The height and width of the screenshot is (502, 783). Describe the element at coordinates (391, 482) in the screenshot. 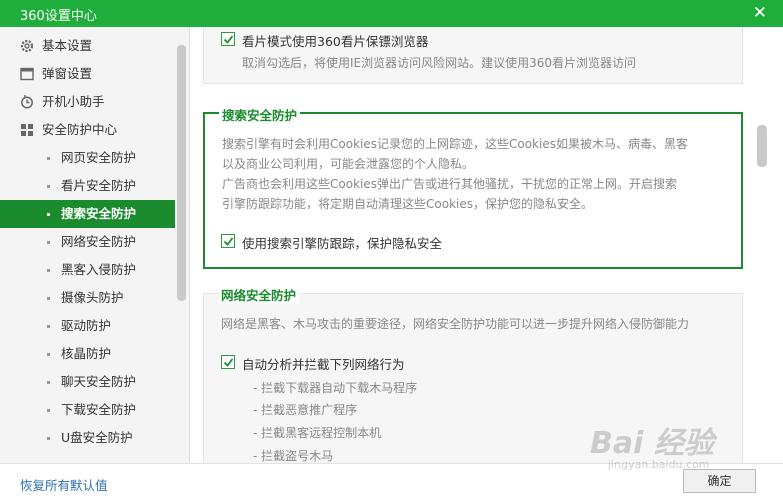

I see `footer-bar: 恢复所有默认值 确定` at that location.